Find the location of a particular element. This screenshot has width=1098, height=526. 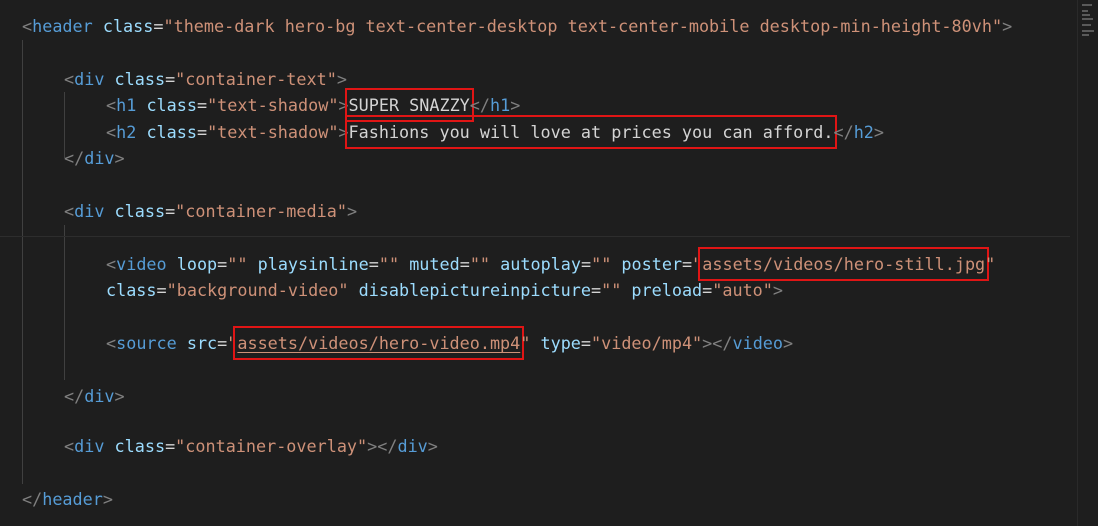

minimap is located at coordinates (1087, 263).